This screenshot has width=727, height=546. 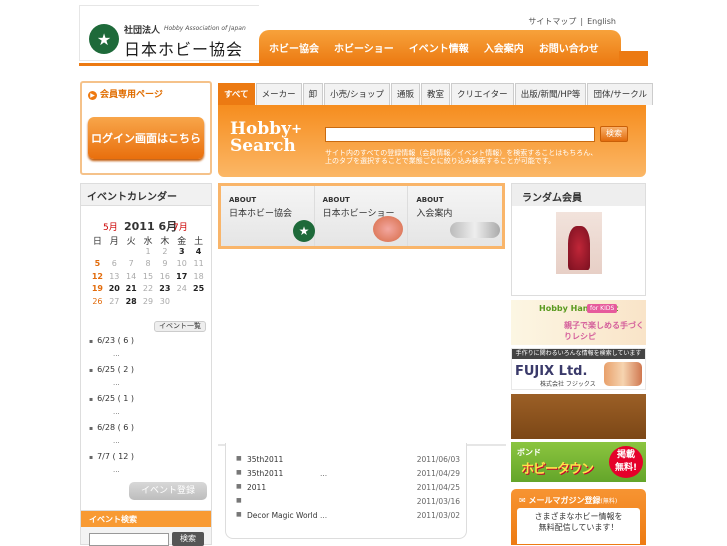 I want to click on english-link: English, so click(x=601, y=21).